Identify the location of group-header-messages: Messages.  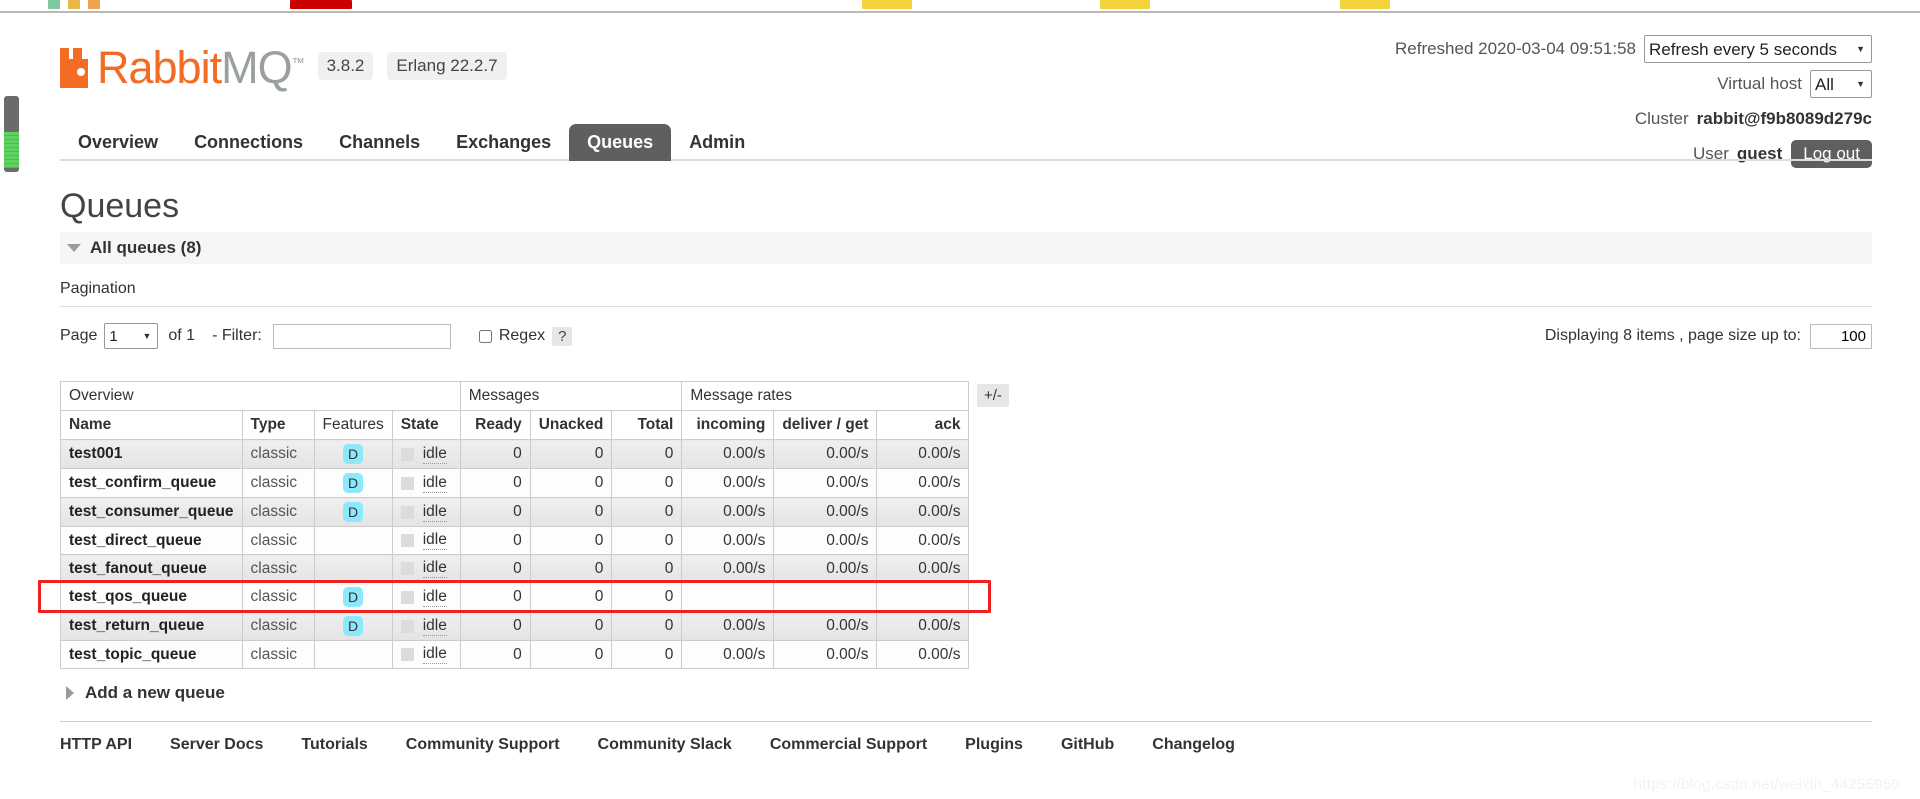
(571, 396).